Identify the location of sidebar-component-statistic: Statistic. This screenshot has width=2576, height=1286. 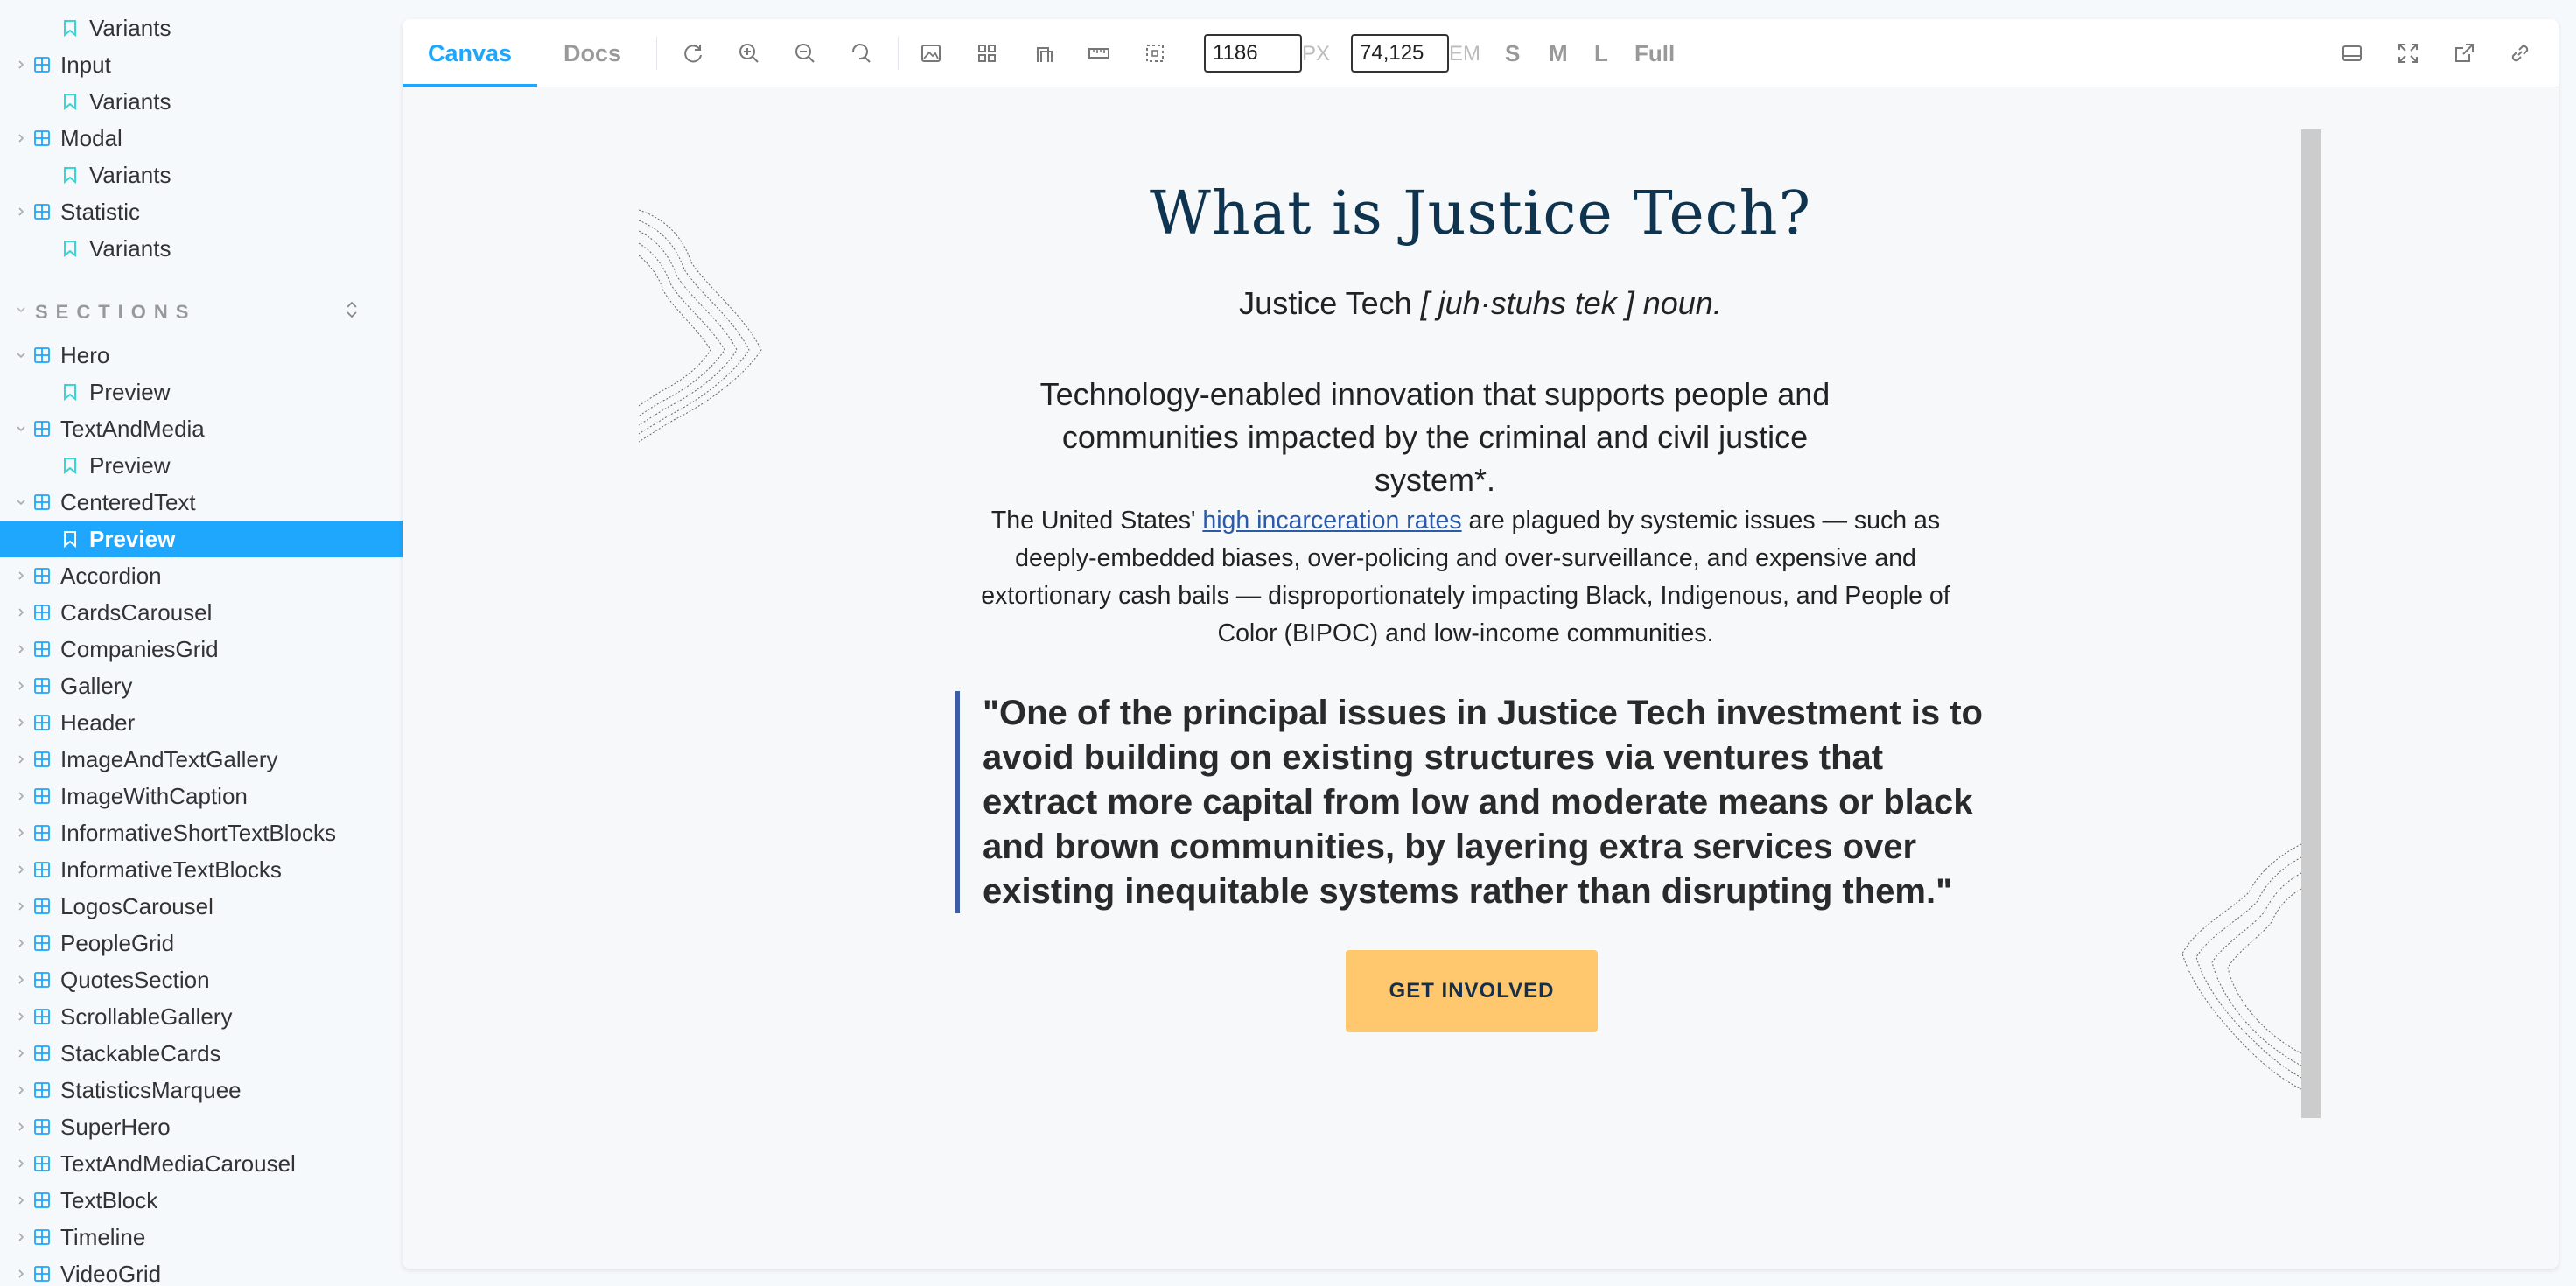
(201, 211).